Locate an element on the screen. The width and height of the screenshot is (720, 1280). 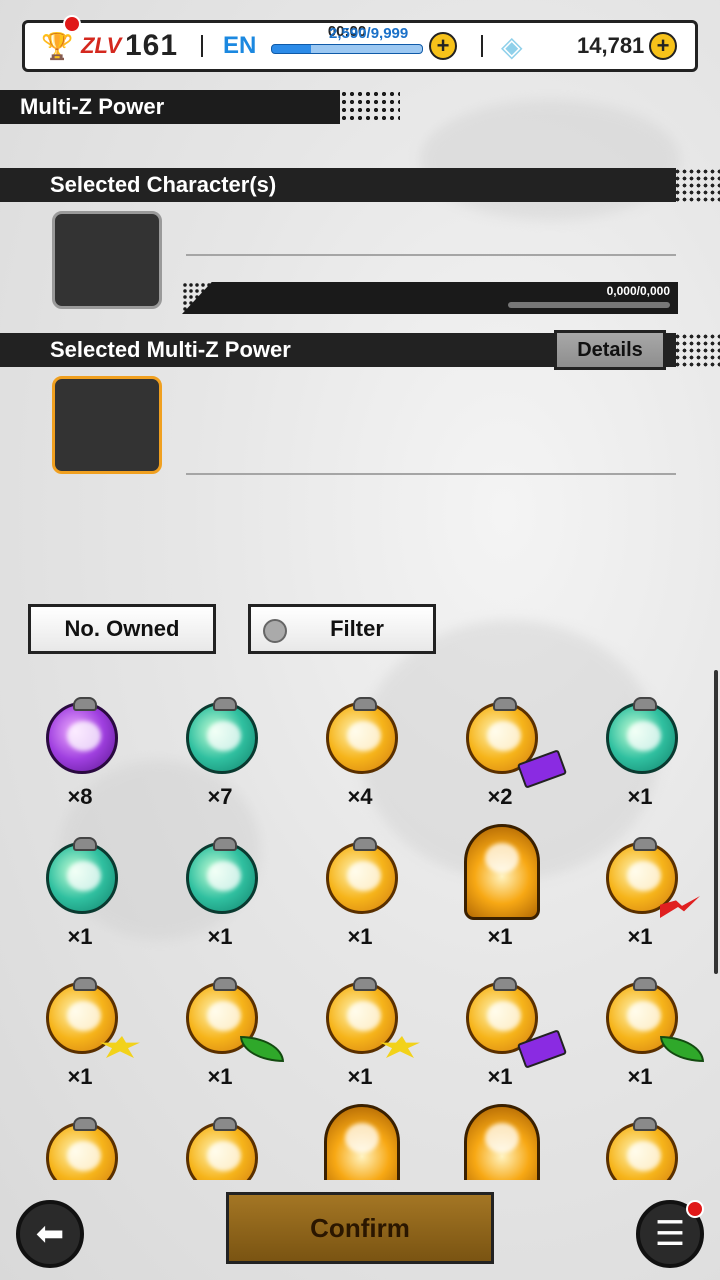
crystal-icon: ◈ is located at coordinates (512, 46).